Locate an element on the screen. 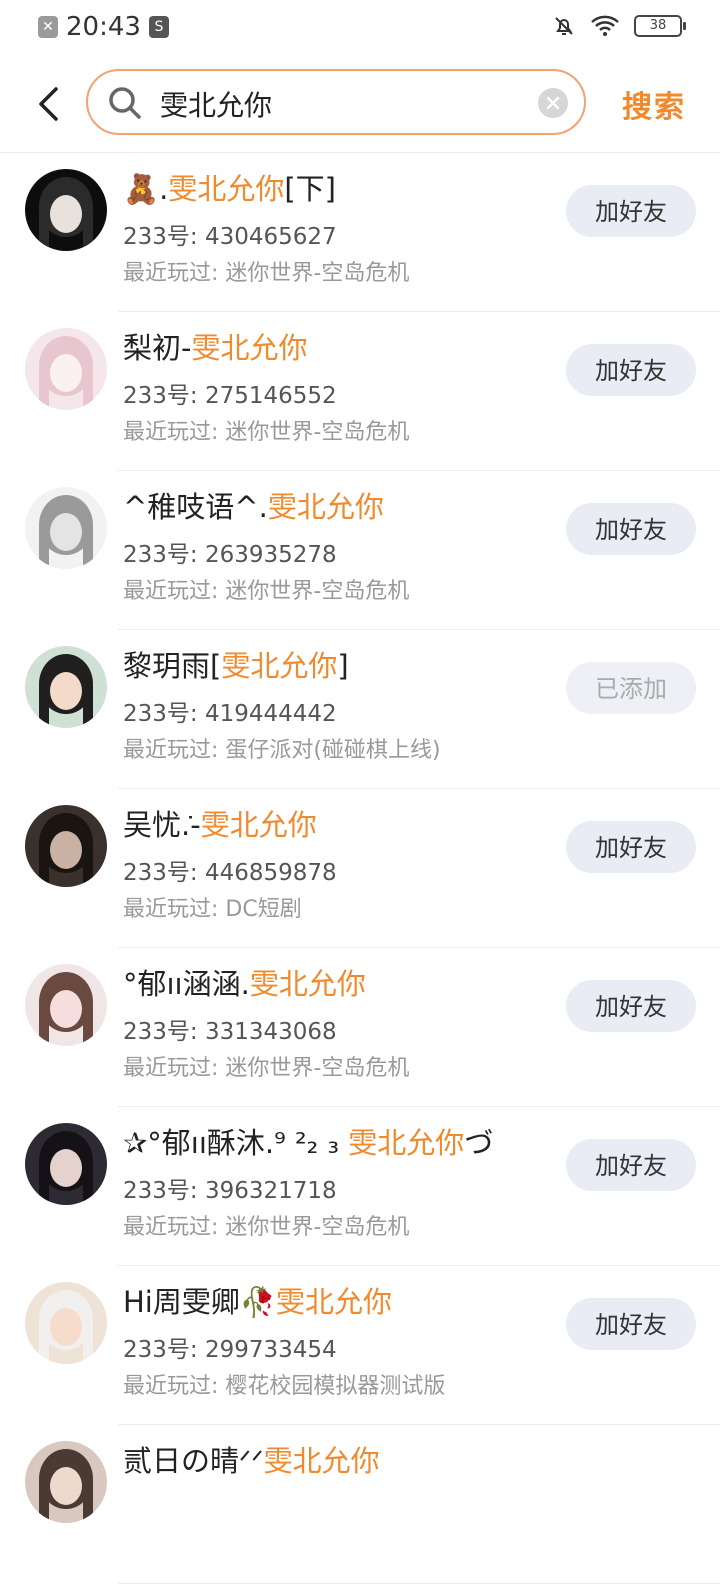 Image resolution: width=720 pixels, height=1584 pixels. back-button is located at coordinates (48, 104).